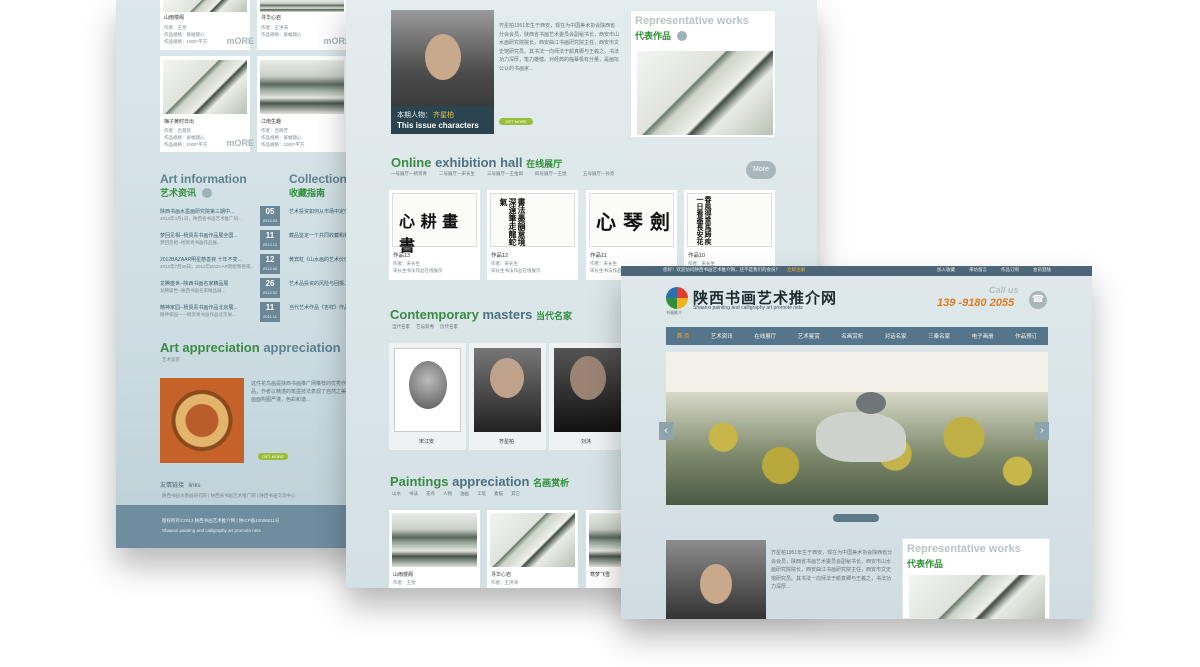  Describe the element at coordinates (856, 518) in the screenshot. I see `slider-dots` at that location.